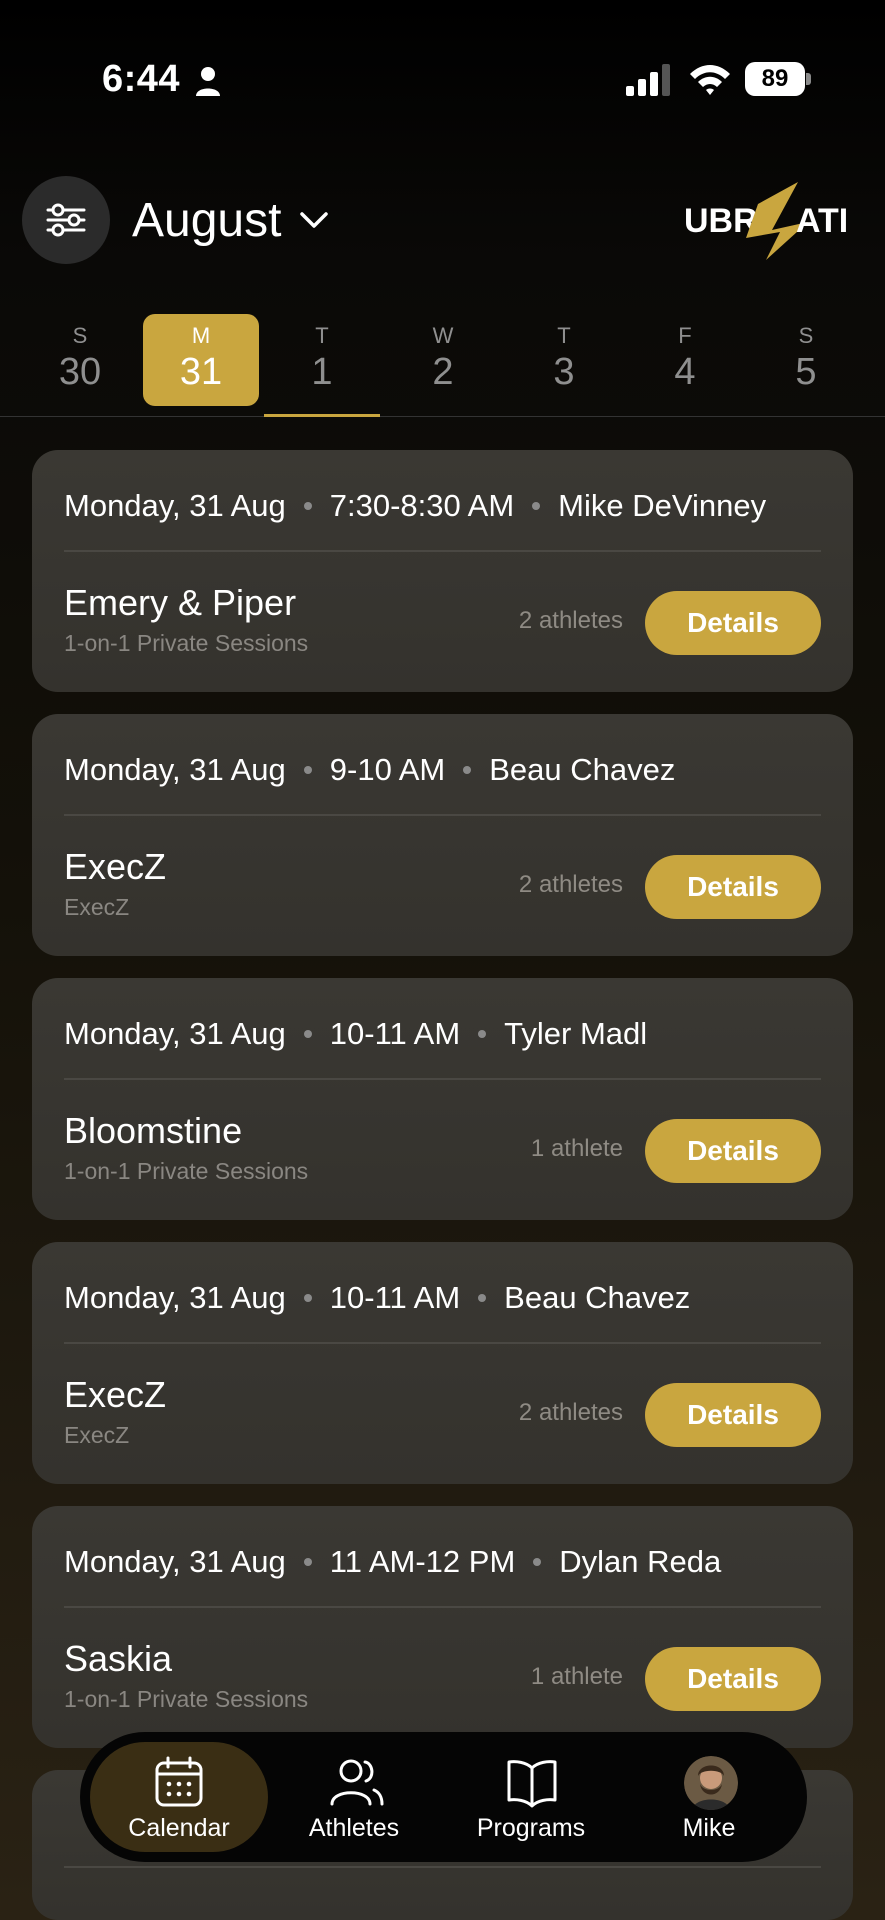 Image resolution: width=885 pixels, height=1920 pixels. Describe the element at coordinates (775, 78) in the screenshot. I see `battery-level: 89` at that location.